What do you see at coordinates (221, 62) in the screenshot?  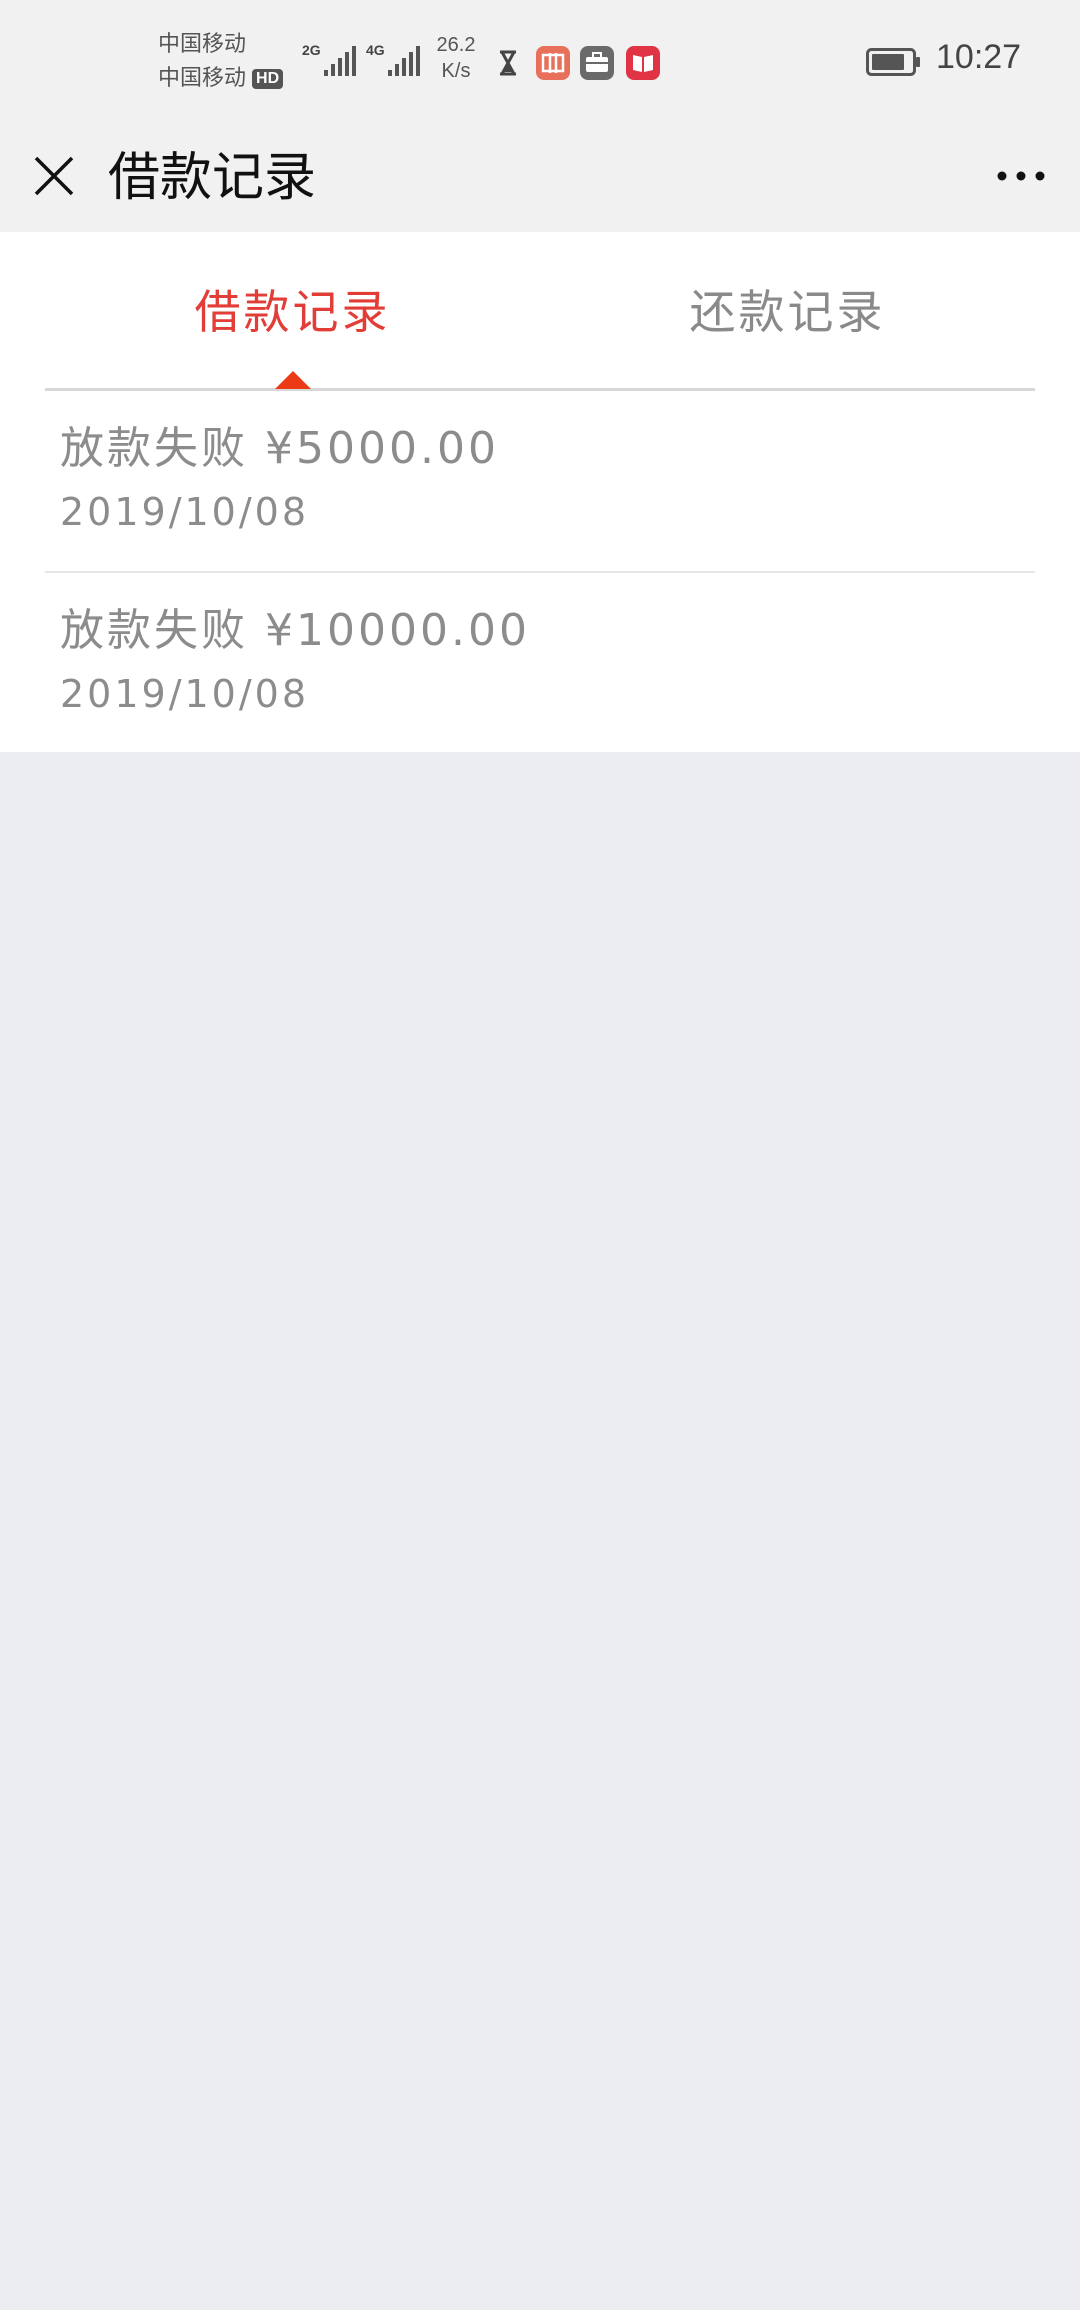 I see `carrier-info: 中国移动 中国移动 HD` at bounding box center [221, 62].